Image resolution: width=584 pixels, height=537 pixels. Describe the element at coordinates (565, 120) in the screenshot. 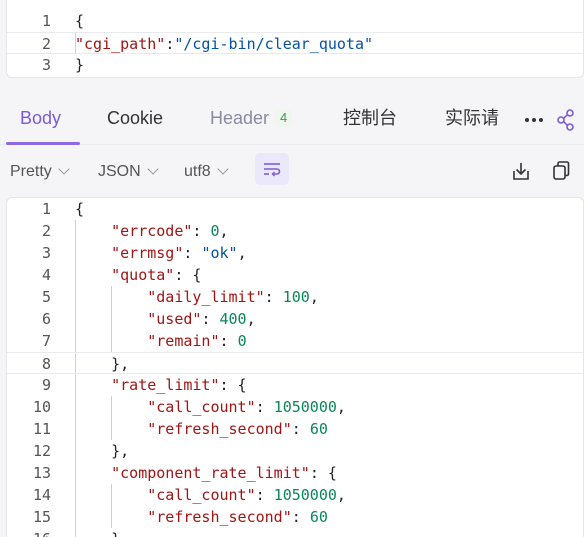

I see `share-icon` at that location.